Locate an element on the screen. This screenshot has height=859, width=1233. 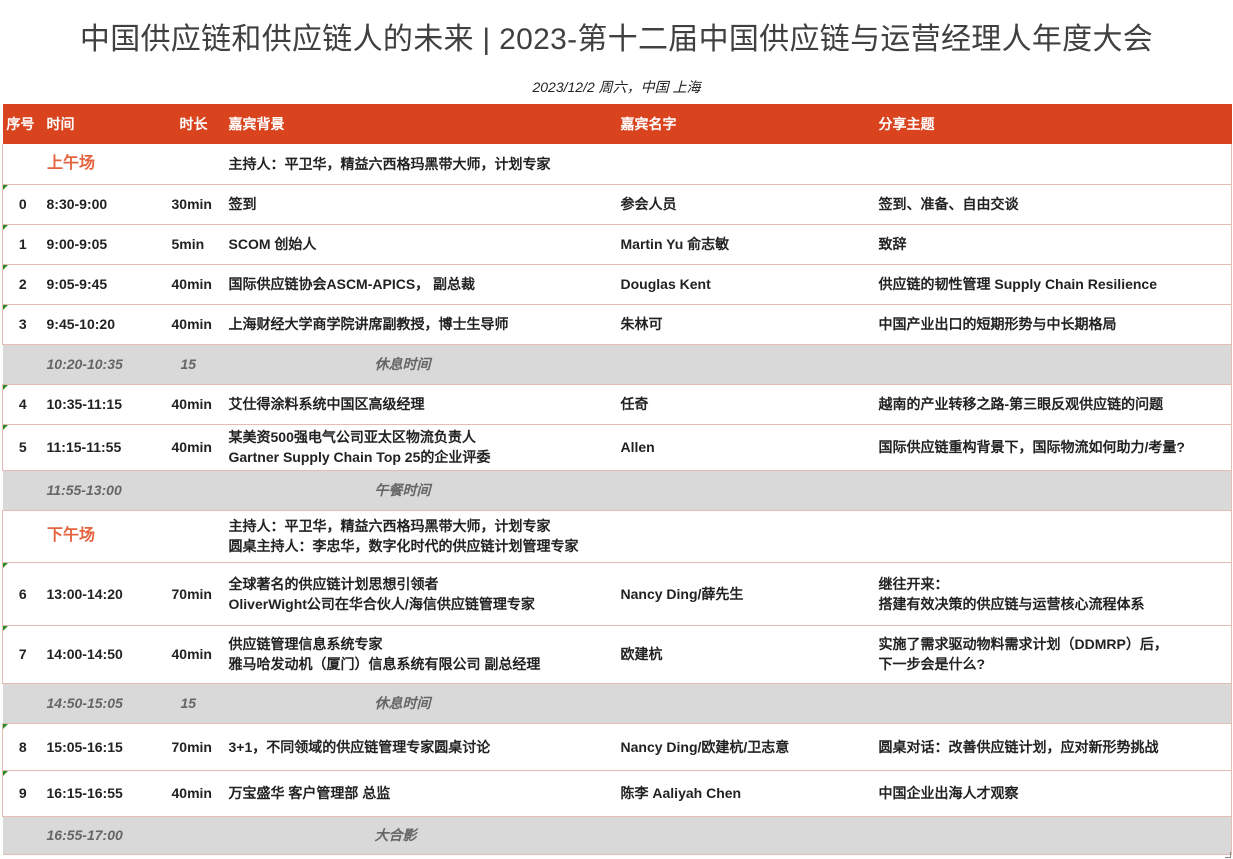
row-topic: 签到、准备、自由交谈 is located at coordinates (1049, 204).